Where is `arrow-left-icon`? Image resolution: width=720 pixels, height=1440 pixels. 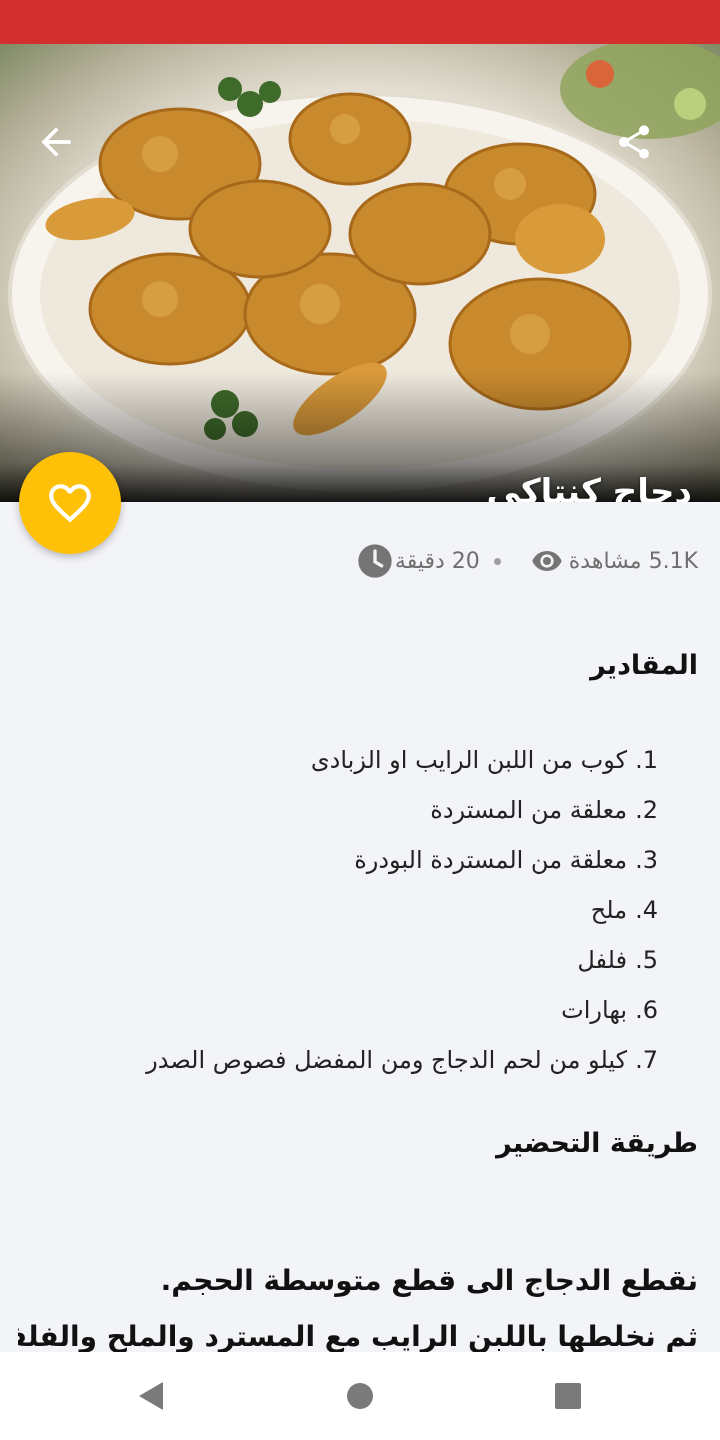 arrow-left-icon is located at coordinates (56, 142).